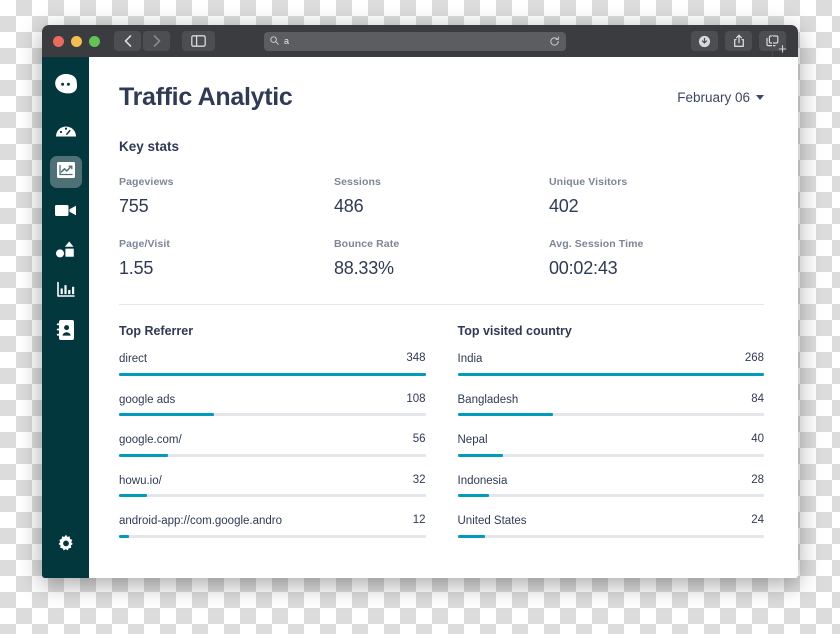  I want to click on gear-icon, so click(66, 546).